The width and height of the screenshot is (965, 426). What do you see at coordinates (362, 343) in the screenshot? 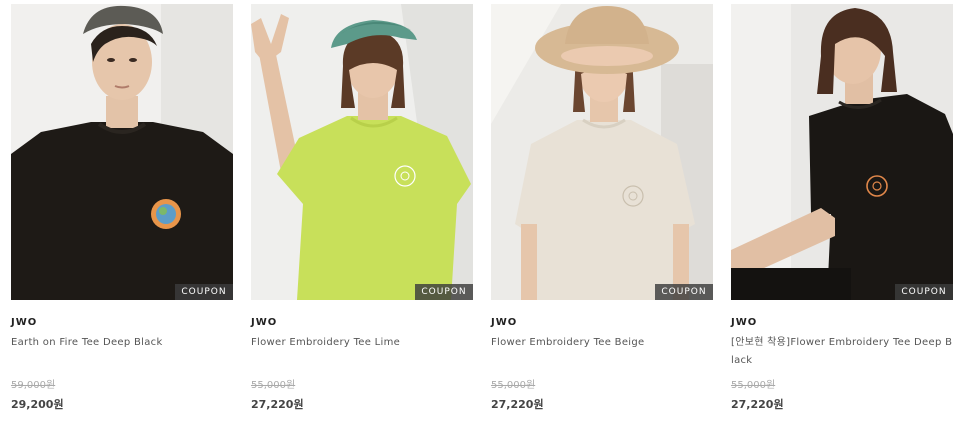
I see `product-name: Flower Embroidery Tee Lime` at bounding box center [362, 343].